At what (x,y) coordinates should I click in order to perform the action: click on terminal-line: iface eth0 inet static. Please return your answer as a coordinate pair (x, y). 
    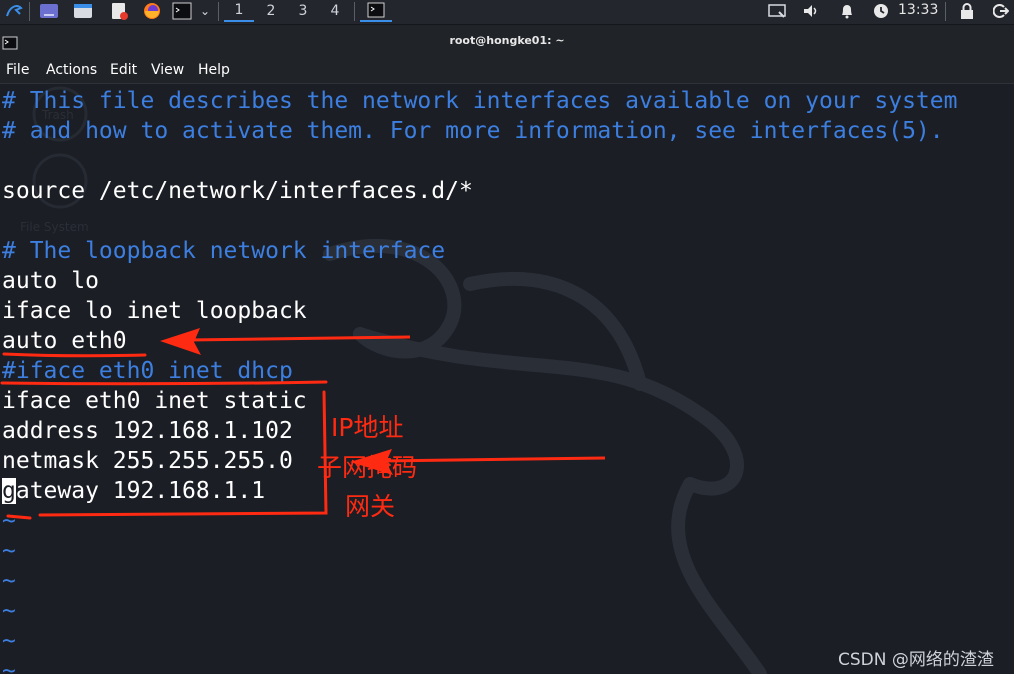
    Looking at the image, I should click on (154, 401).